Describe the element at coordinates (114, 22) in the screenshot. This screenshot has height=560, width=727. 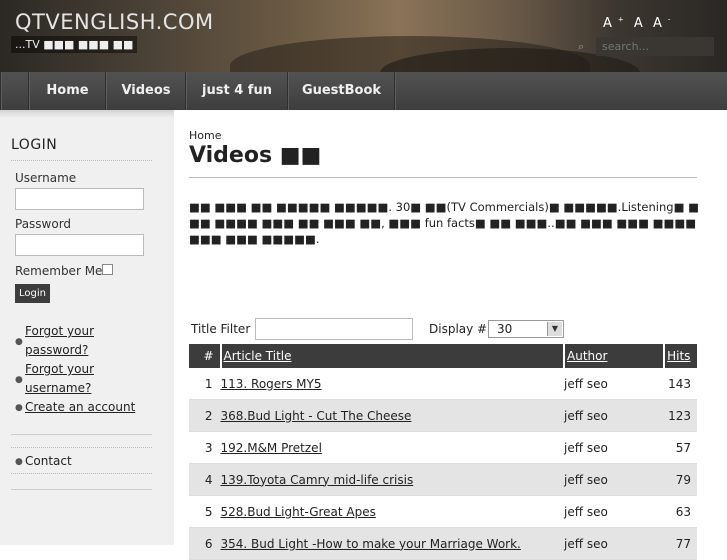
I see `site-title: QTVENGLISH.COM` at that location.